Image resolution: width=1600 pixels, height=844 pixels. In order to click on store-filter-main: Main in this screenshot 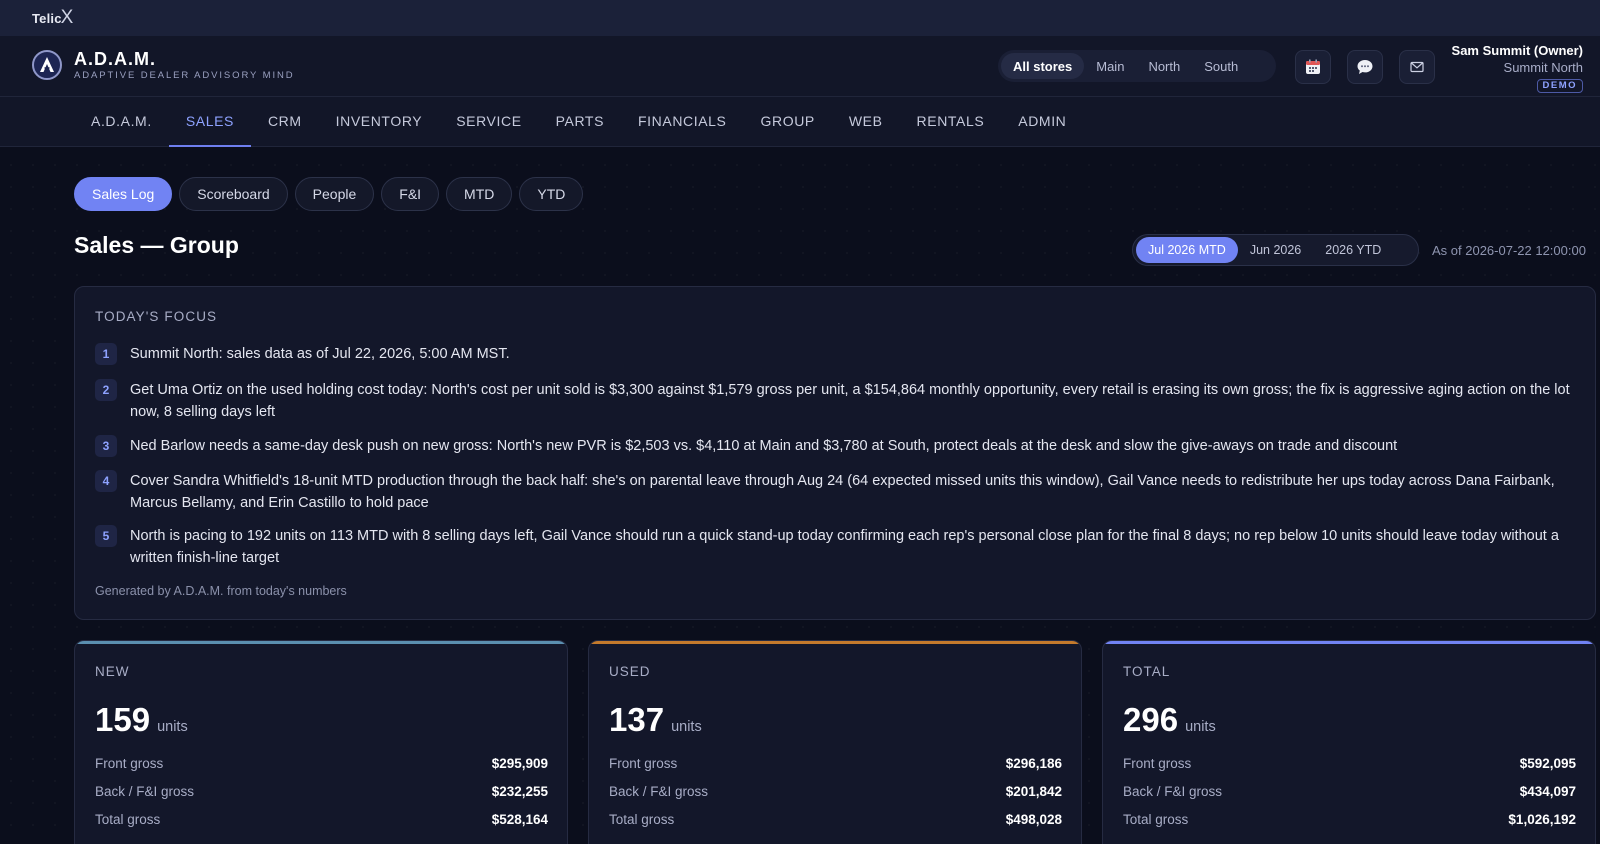, I will do `click(1110, 66)`.